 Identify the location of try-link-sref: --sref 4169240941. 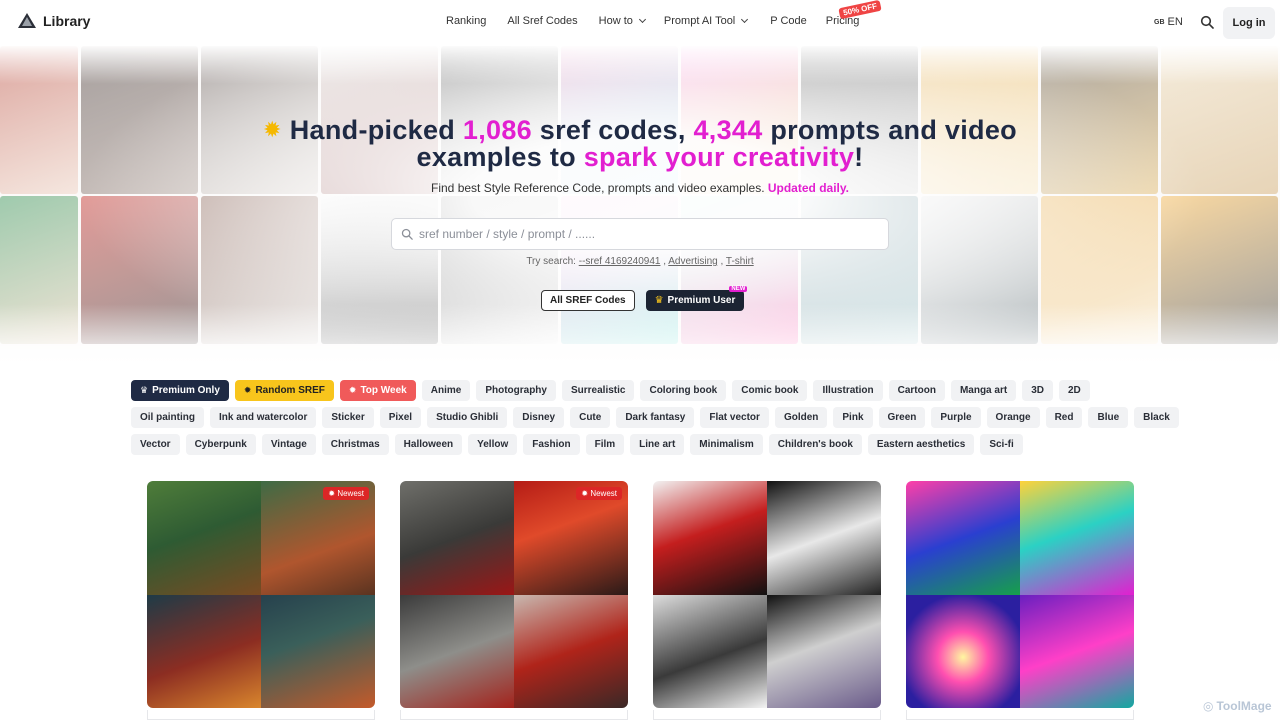
(620, 261).